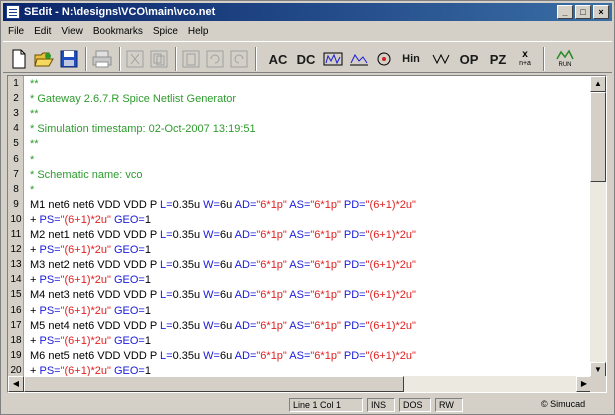  I want to click on menu-edit: Edit, so click(42, 31).